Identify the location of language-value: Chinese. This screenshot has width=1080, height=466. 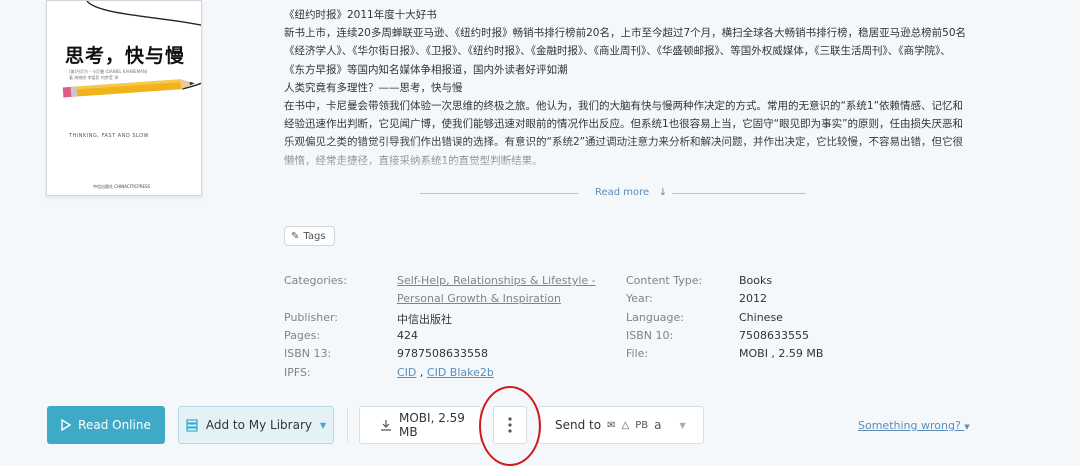
(761, 317).